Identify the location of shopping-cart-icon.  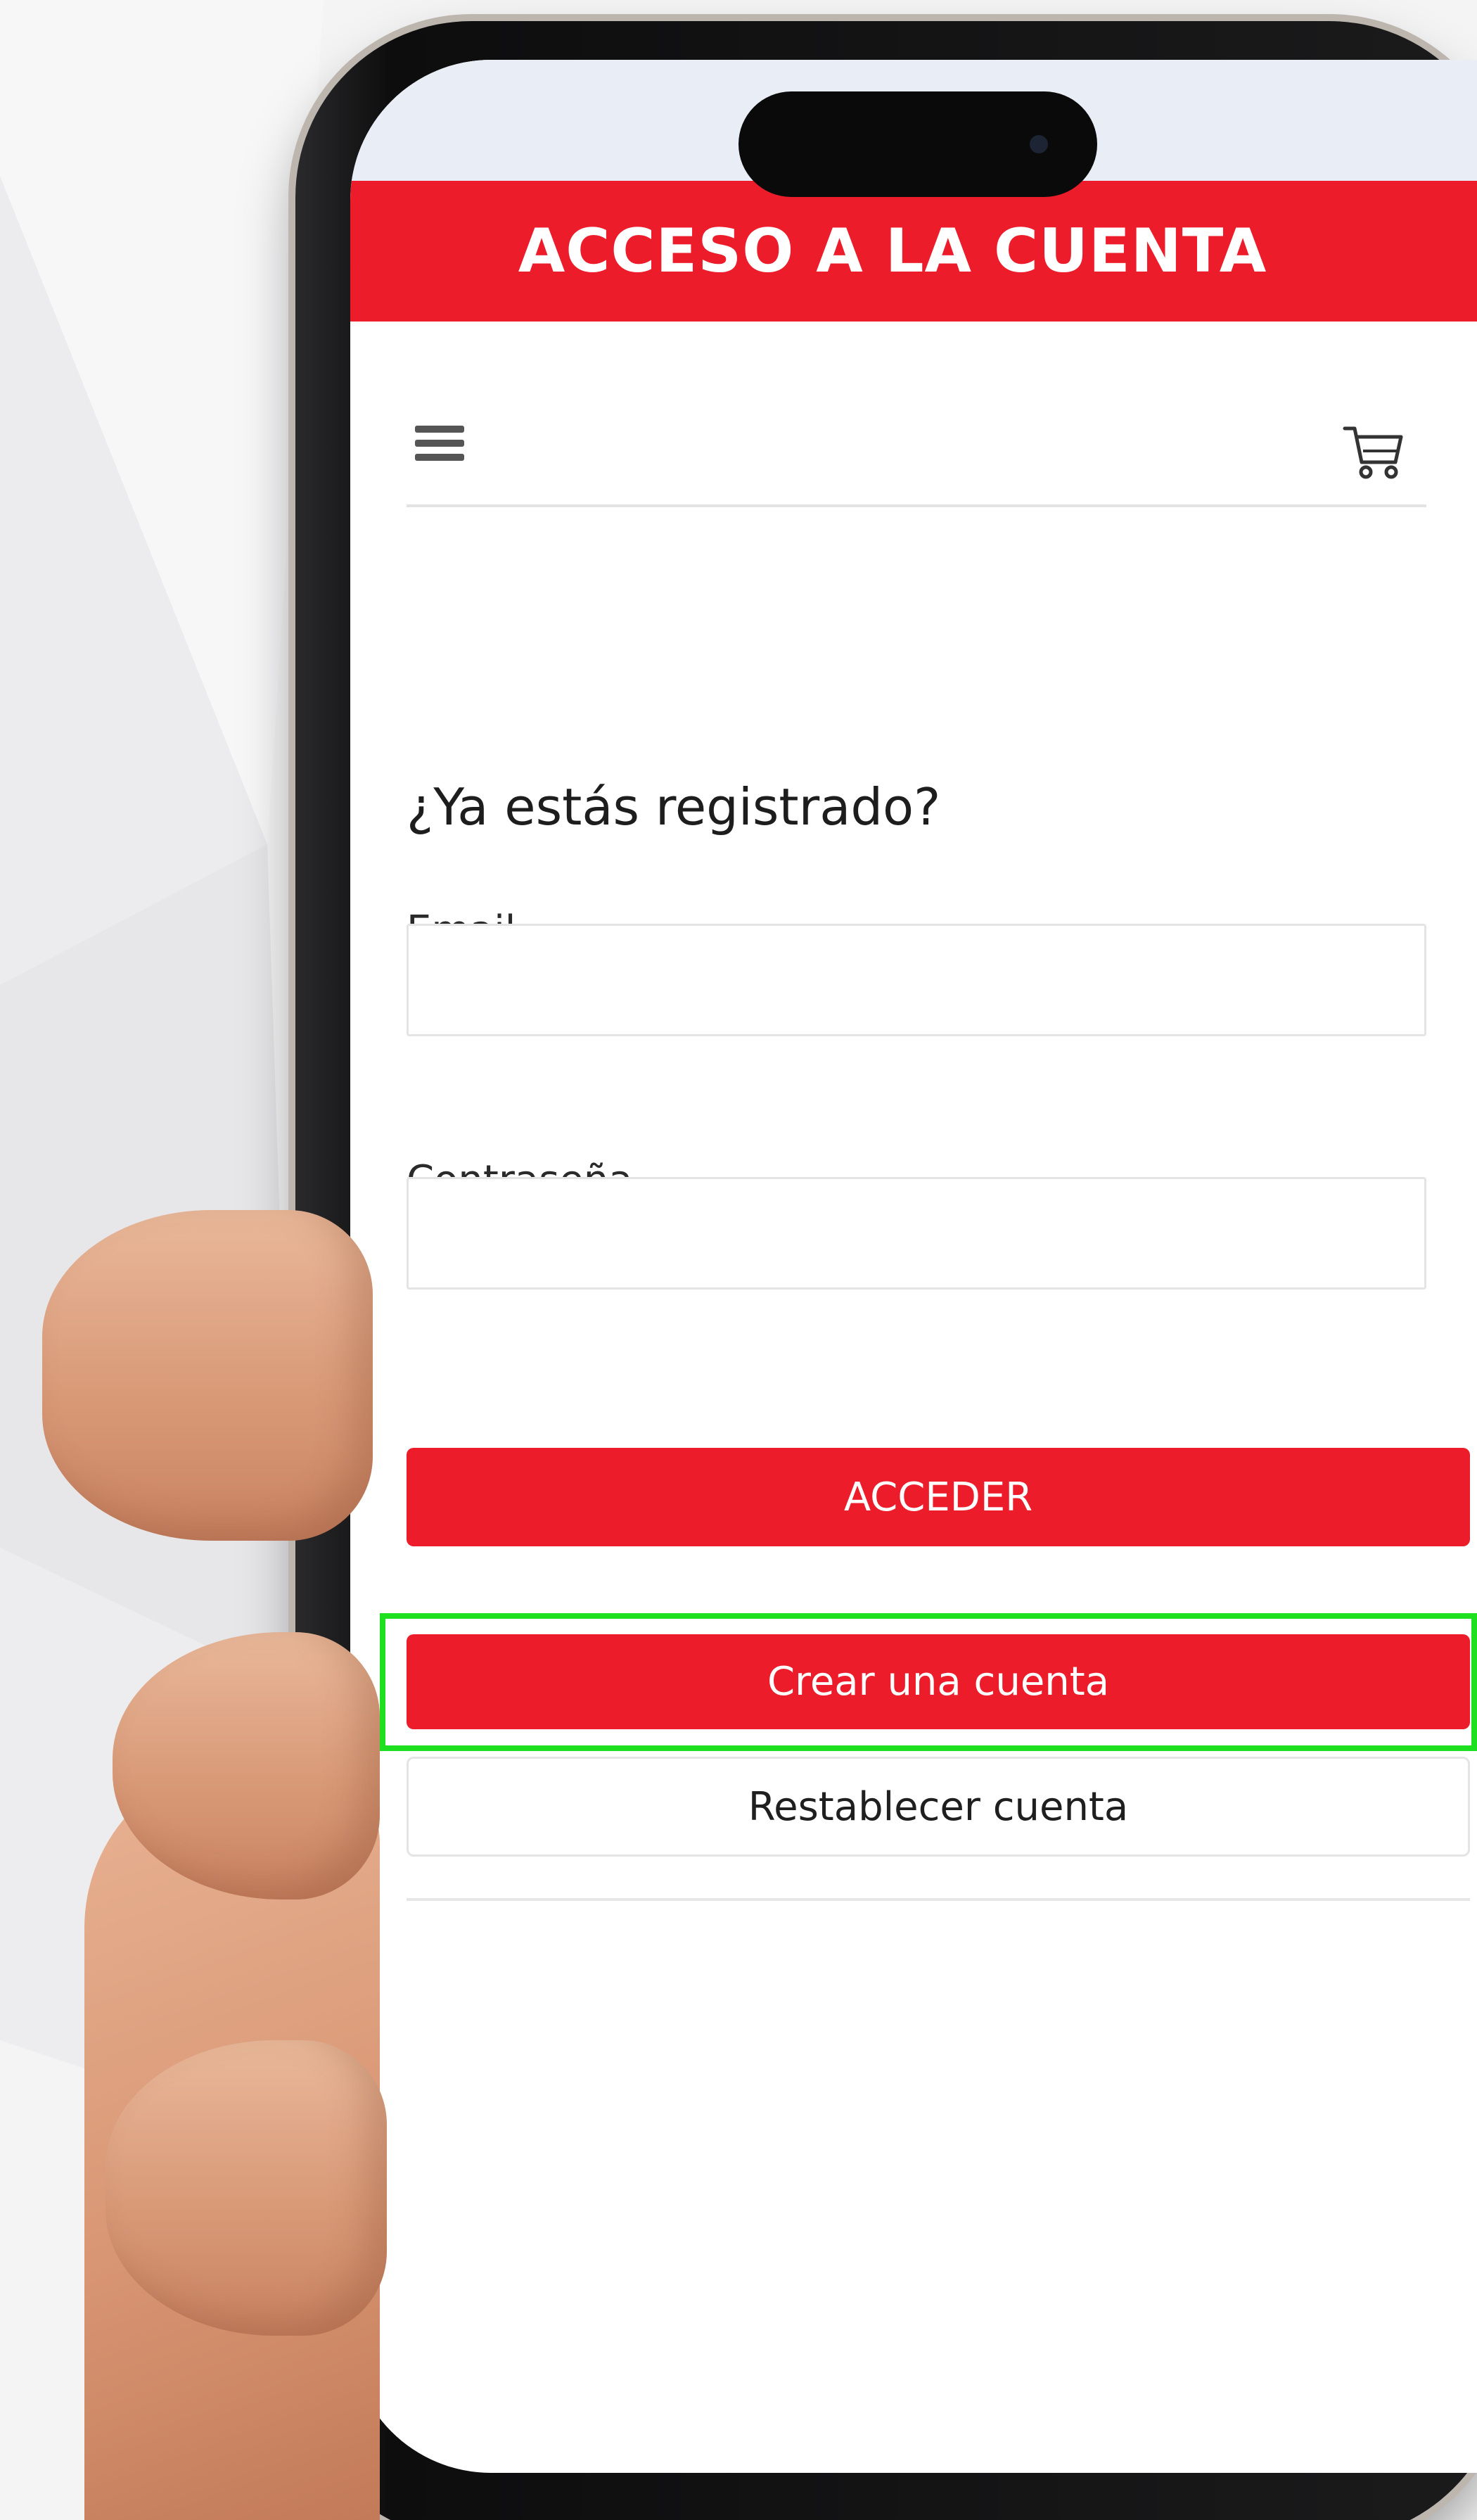
(1373, 451).